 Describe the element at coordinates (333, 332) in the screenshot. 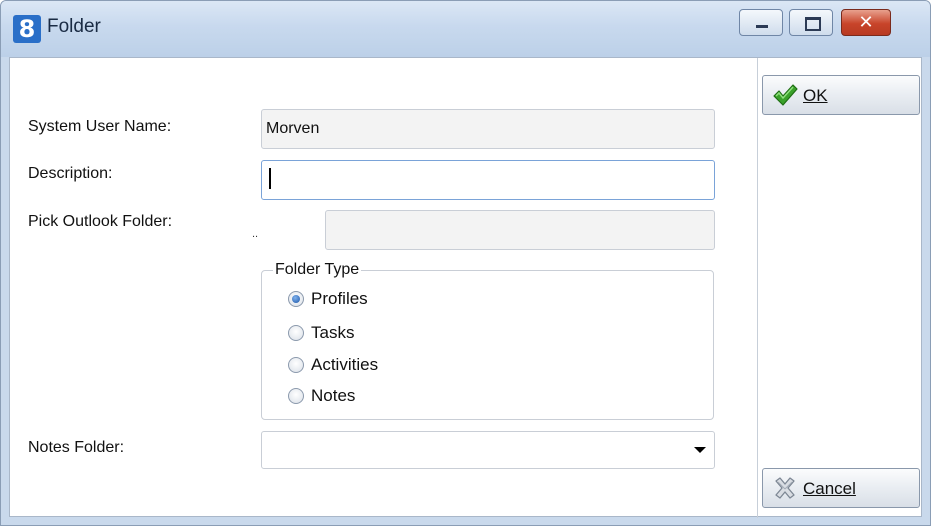

I see `radio-label-tasks: Tasks` at that location.